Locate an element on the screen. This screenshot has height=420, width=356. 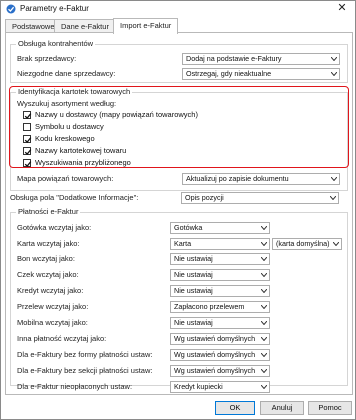
platnosc-mobilna-select: Nie ustawiaj is located at coordinates (220, 323).